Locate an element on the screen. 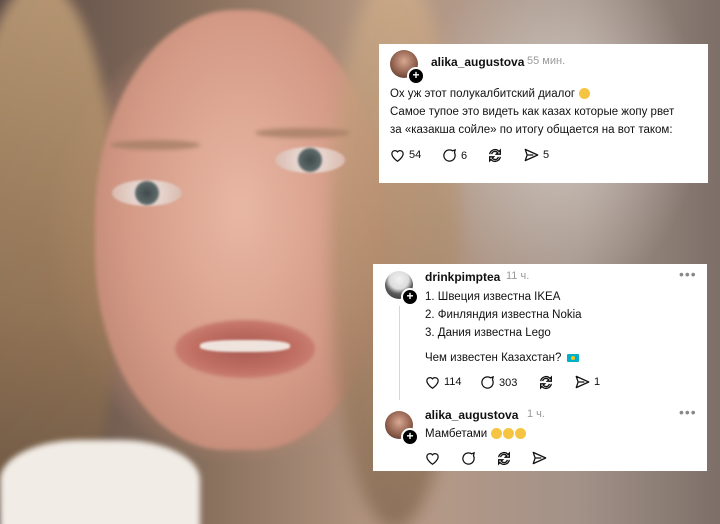 The height and width of the screenshot is (524, 720). more-options-icon: ••• is located at coordinates (688, 274).